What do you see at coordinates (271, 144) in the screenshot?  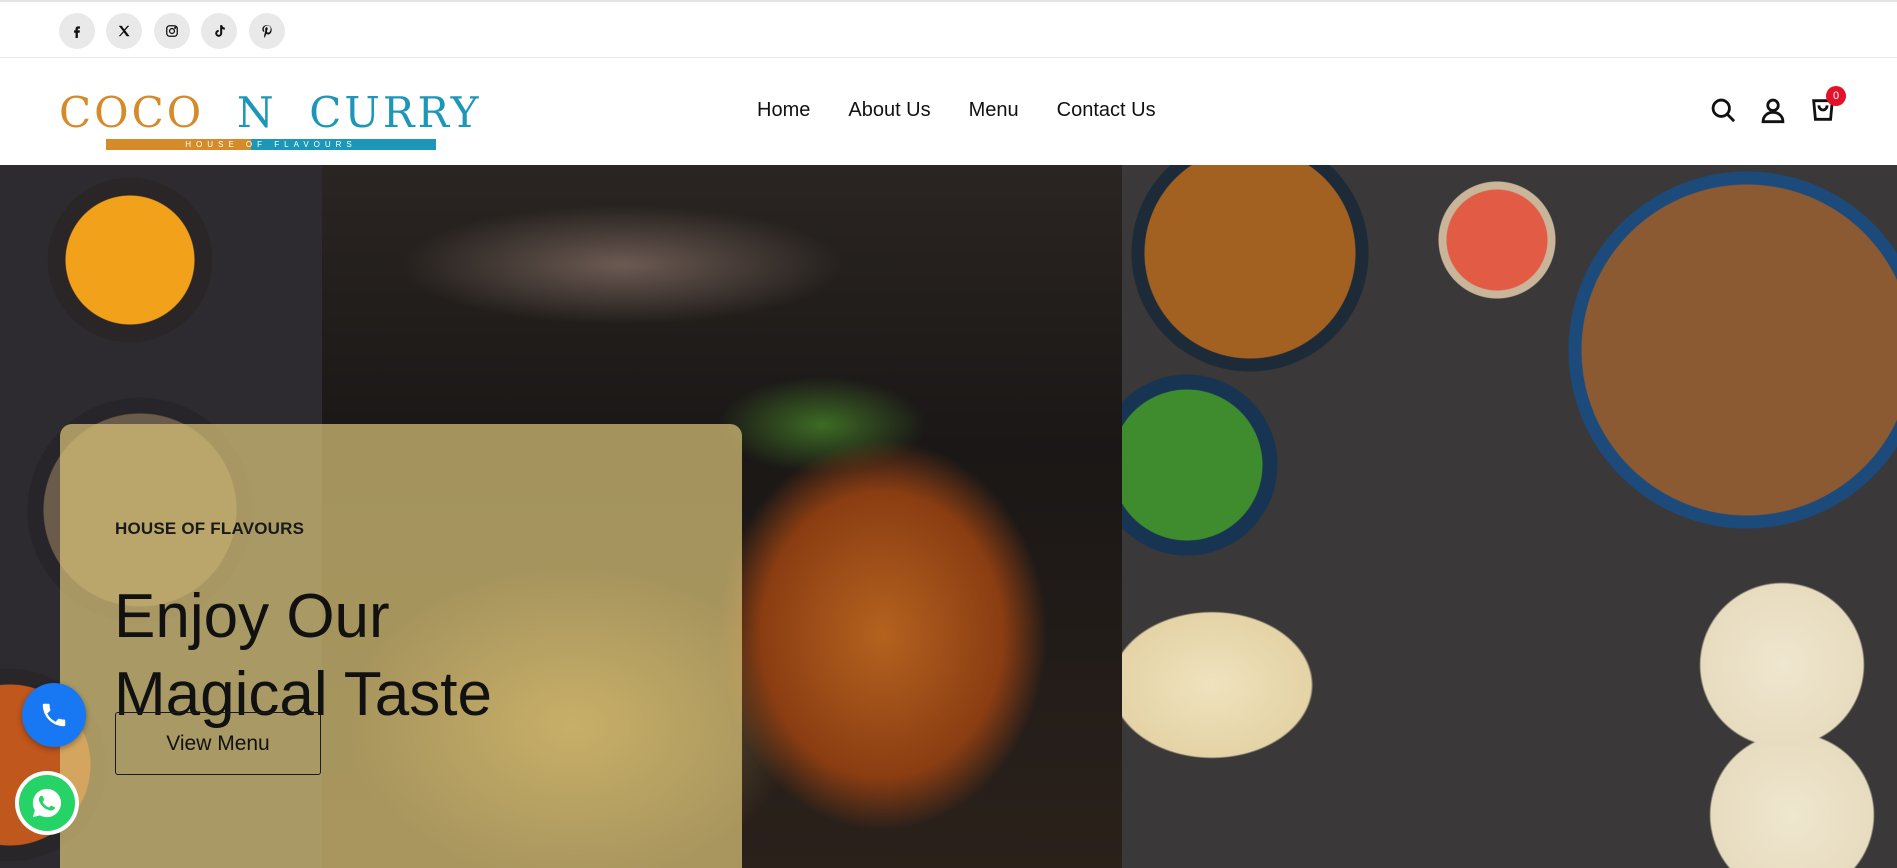 I see `logo-tagline: HOUSE OF FLAVOURS` at bounding box center [271, 144].